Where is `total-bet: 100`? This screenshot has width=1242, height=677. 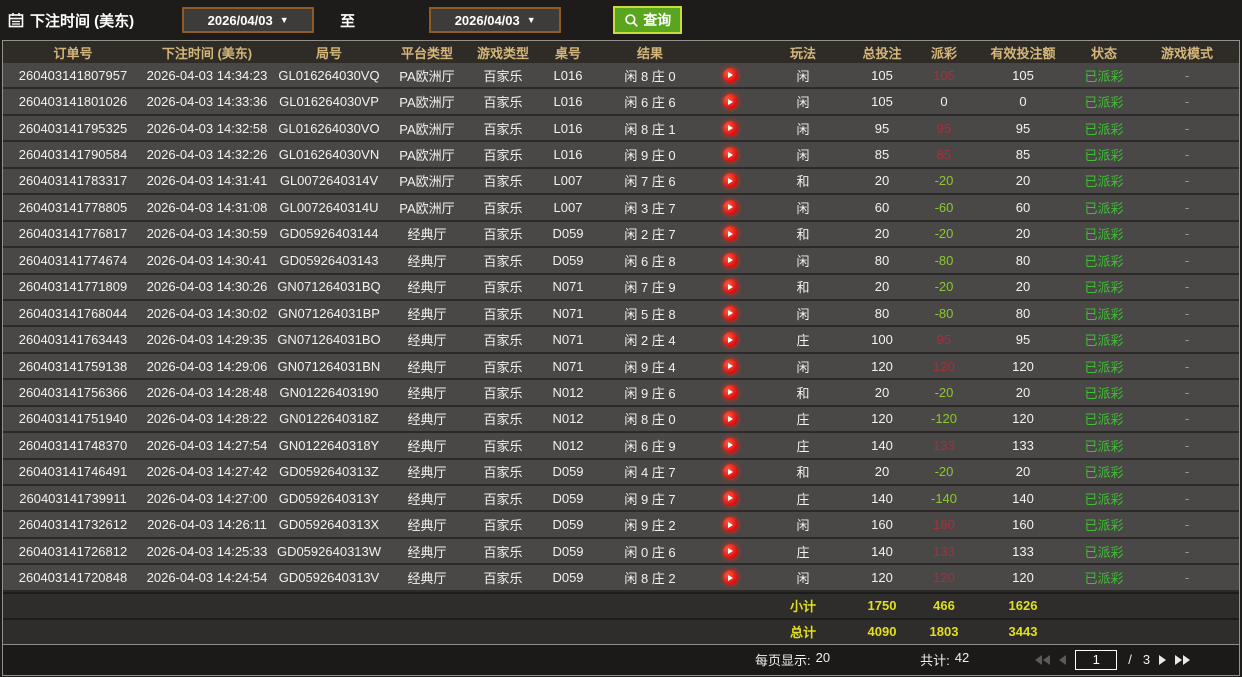
total-bet: 100 is located at coordinates (882, 340).